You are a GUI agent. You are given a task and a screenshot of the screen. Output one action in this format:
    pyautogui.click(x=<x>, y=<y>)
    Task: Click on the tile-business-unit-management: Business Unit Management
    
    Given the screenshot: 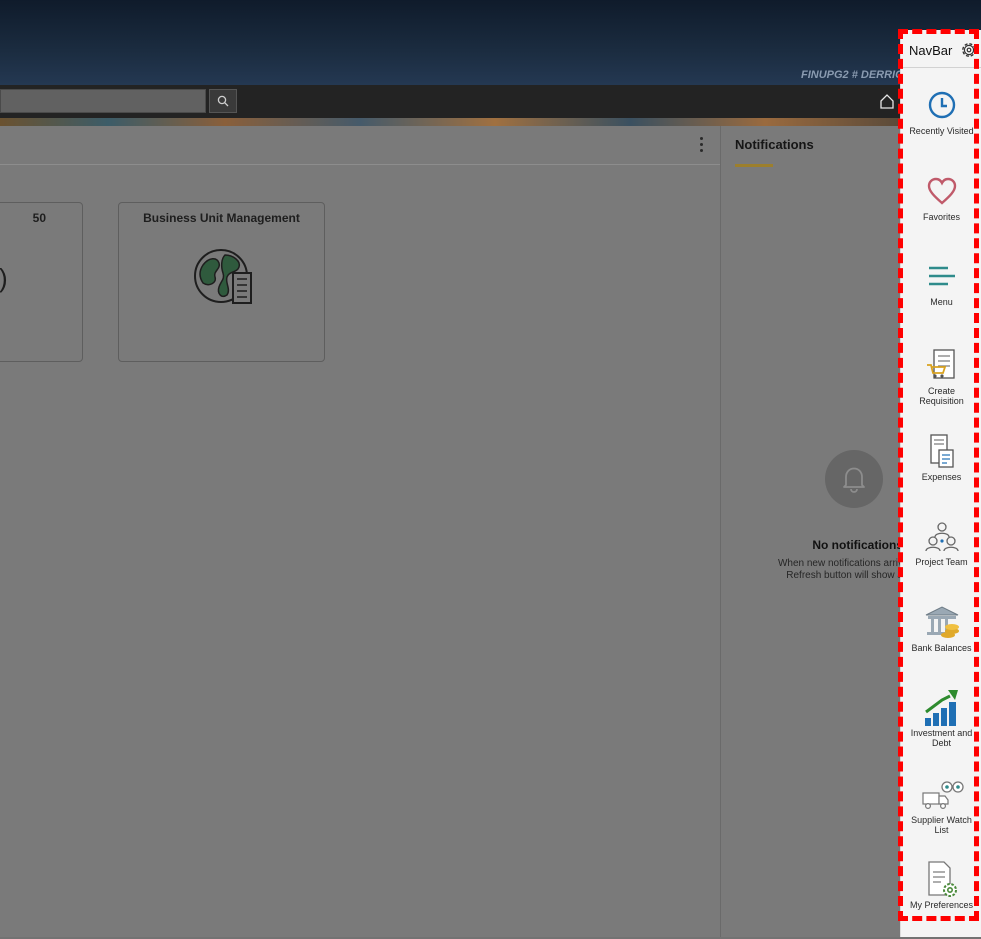 What is the action you would take?
    pyautogui.click(x=221, y=282)
    